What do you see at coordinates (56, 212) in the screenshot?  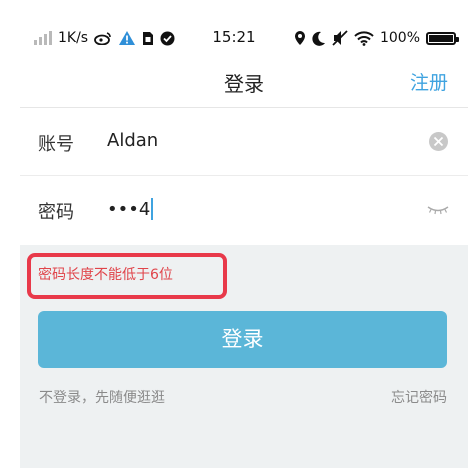 I see `password-label: 密码` at bounding box center [56, 212].